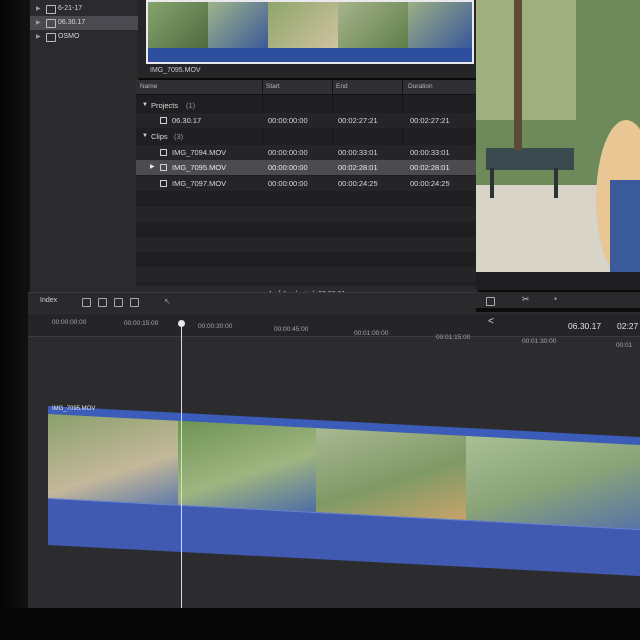 The height and width of the screenshot is (640, 640). Describe the element at coordinates (430, 167) in the screenshot. I see `item-duration: 00:02:28:01` at that location.